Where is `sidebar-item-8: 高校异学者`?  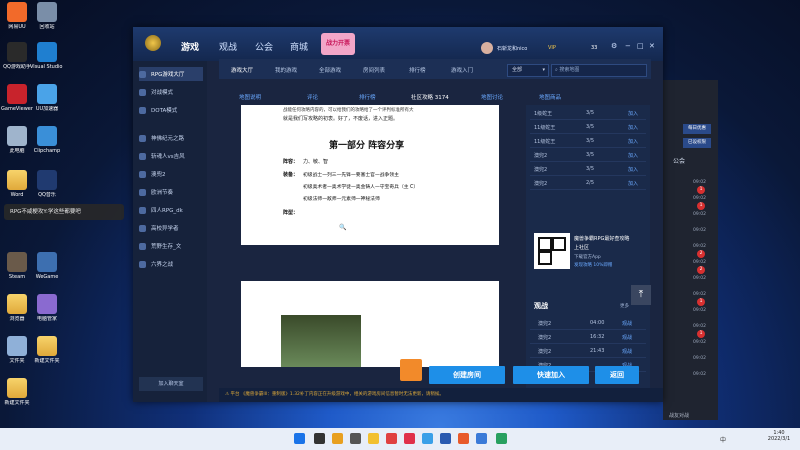 sidebar-item-8: 高校异学者 is located at coordinates (171, 228).